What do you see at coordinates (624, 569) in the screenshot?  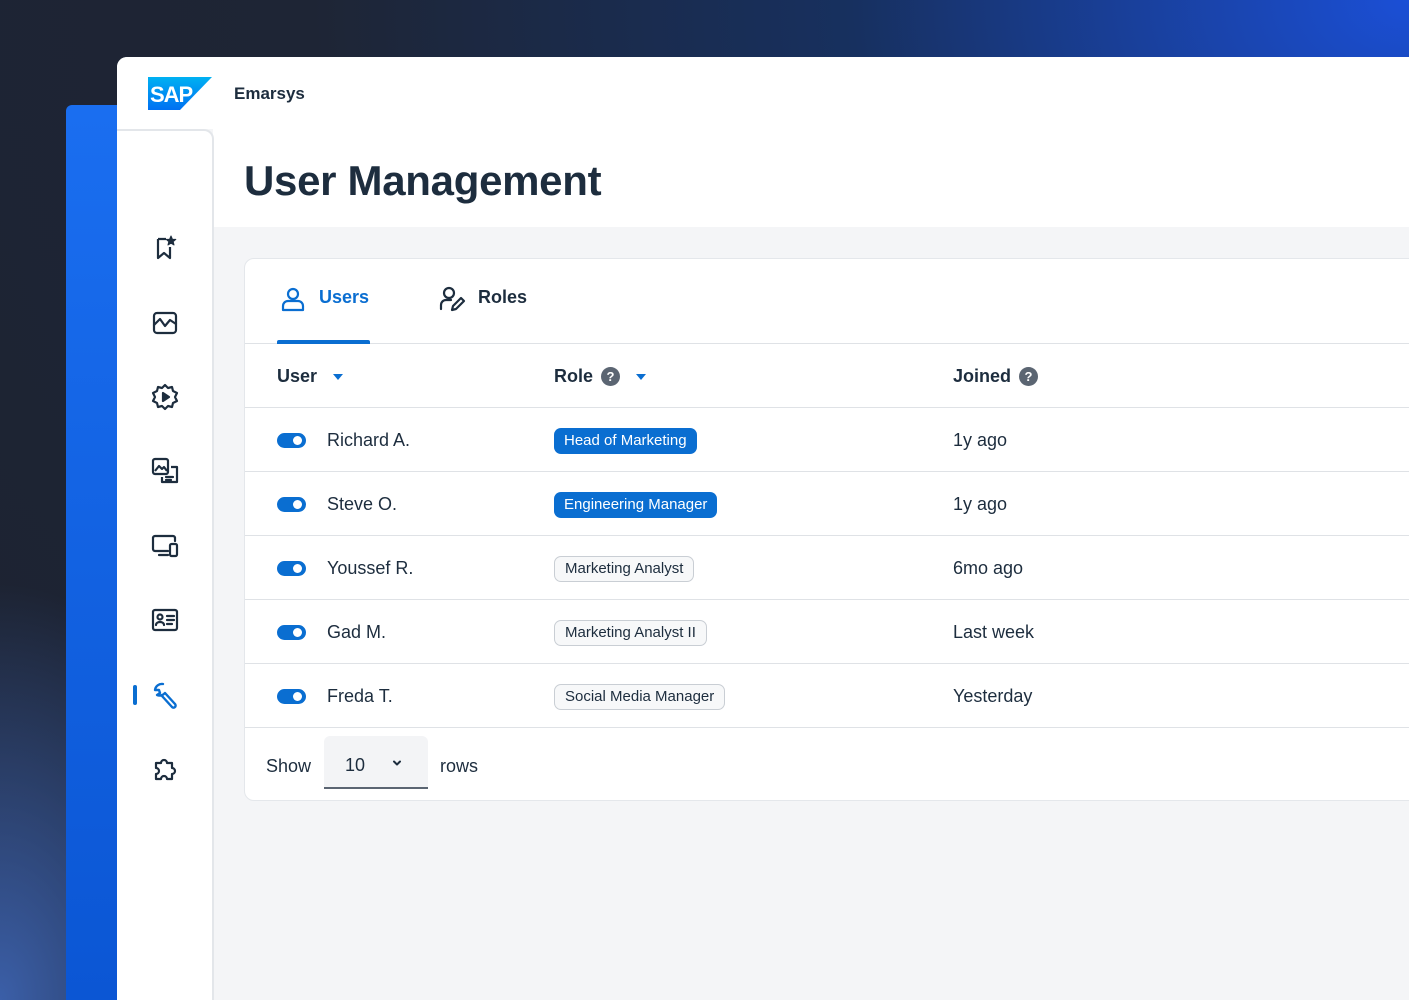 I see `role-badge: Marketing Analyst` at bounding box center [624, 569].